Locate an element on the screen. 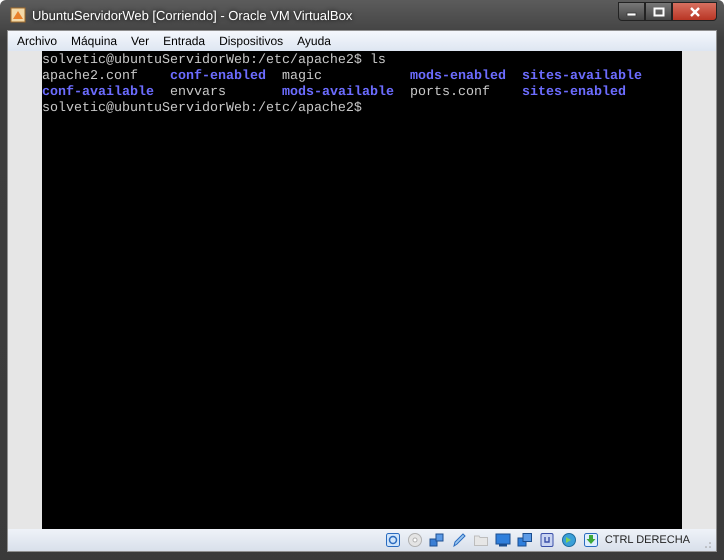 The image size is (724, 560). download-icon is located at coordinates (590, 540).